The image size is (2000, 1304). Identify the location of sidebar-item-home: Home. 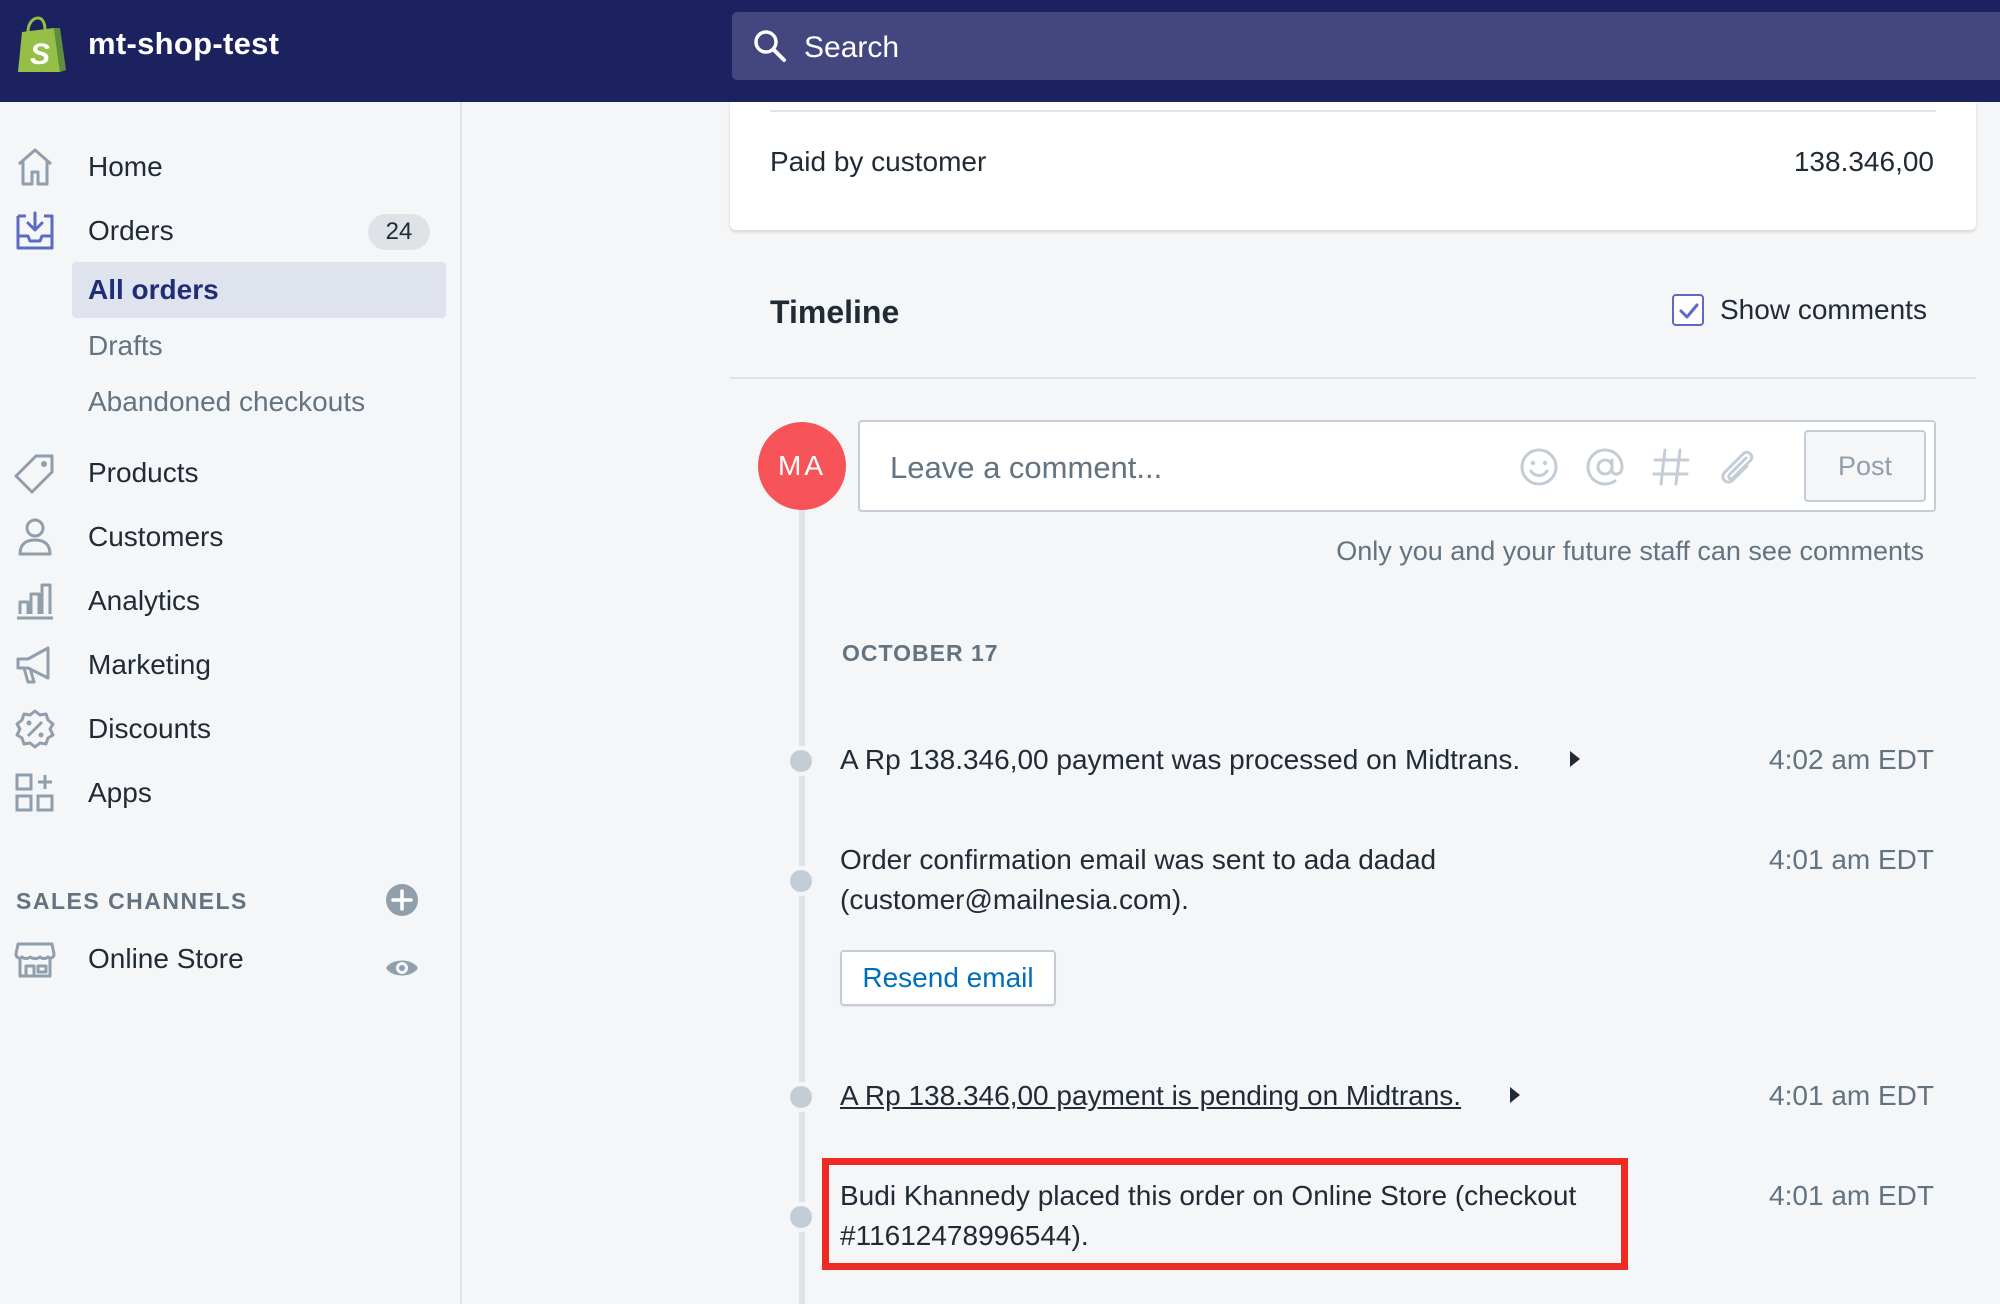
(230, 166).